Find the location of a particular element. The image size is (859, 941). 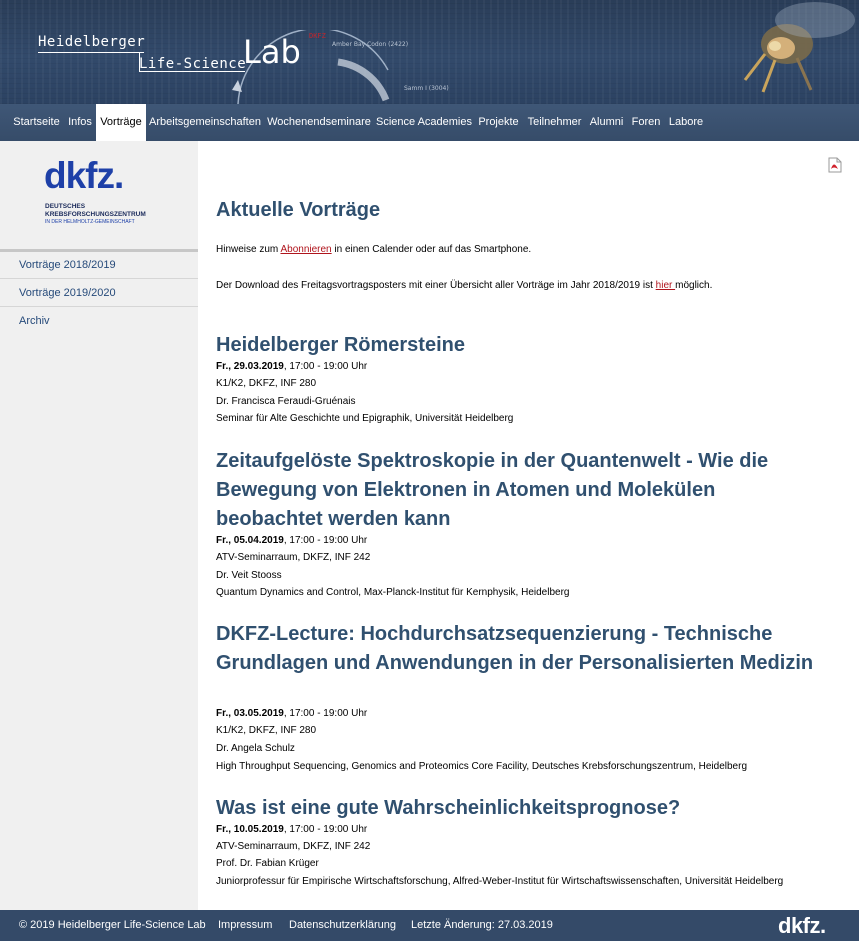

pdf-icon is located at coordinates (834, 165).